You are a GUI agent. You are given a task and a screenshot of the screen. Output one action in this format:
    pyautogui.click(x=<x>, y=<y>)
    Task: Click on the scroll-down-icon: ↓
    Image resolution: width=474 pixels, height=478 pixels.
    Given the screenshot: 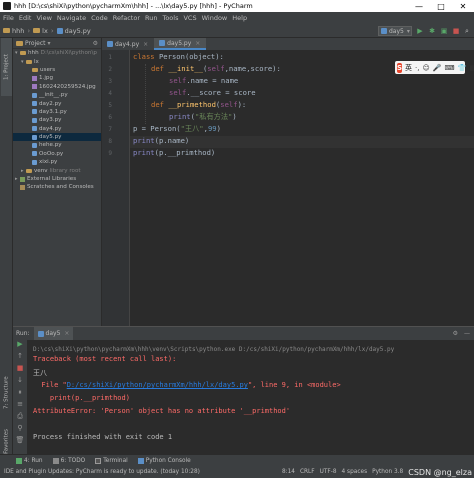 What is the action you would take?
    pyautogui.click(x=20, y=382)
    